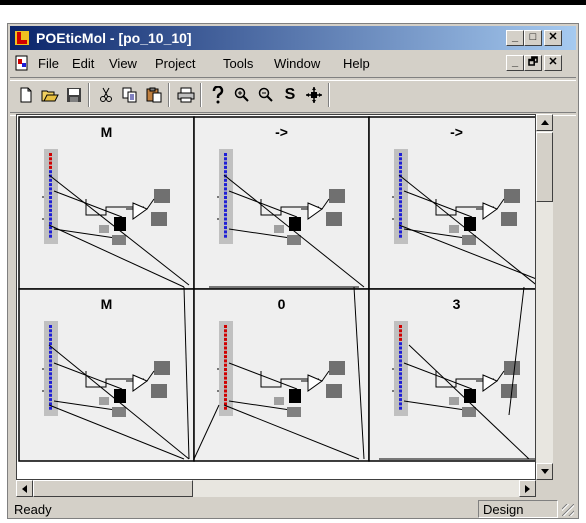  I want to click on menu-window: Window, so click(297, 63).